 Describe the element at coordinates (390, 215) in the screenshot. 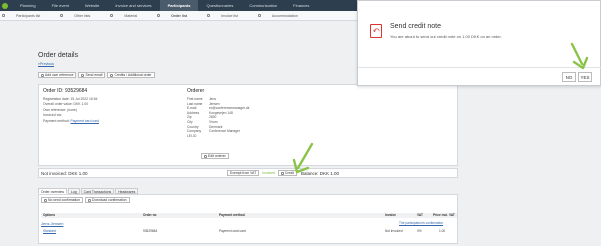

I see `col-invoice: Invoice` at that location.